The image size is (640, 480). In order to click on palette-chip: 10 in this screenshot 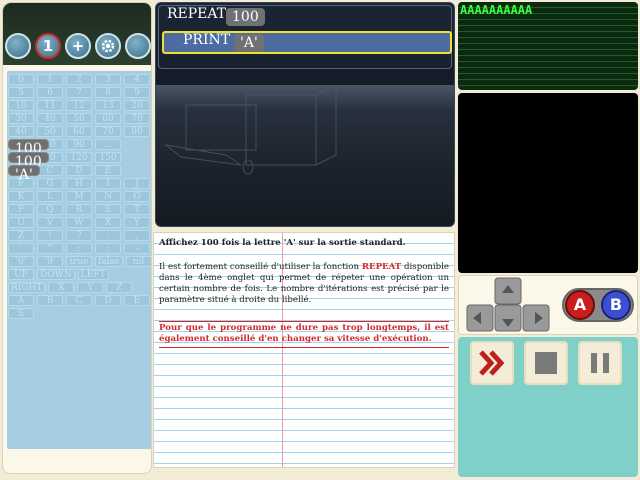, I will do `click(21, 105)`.